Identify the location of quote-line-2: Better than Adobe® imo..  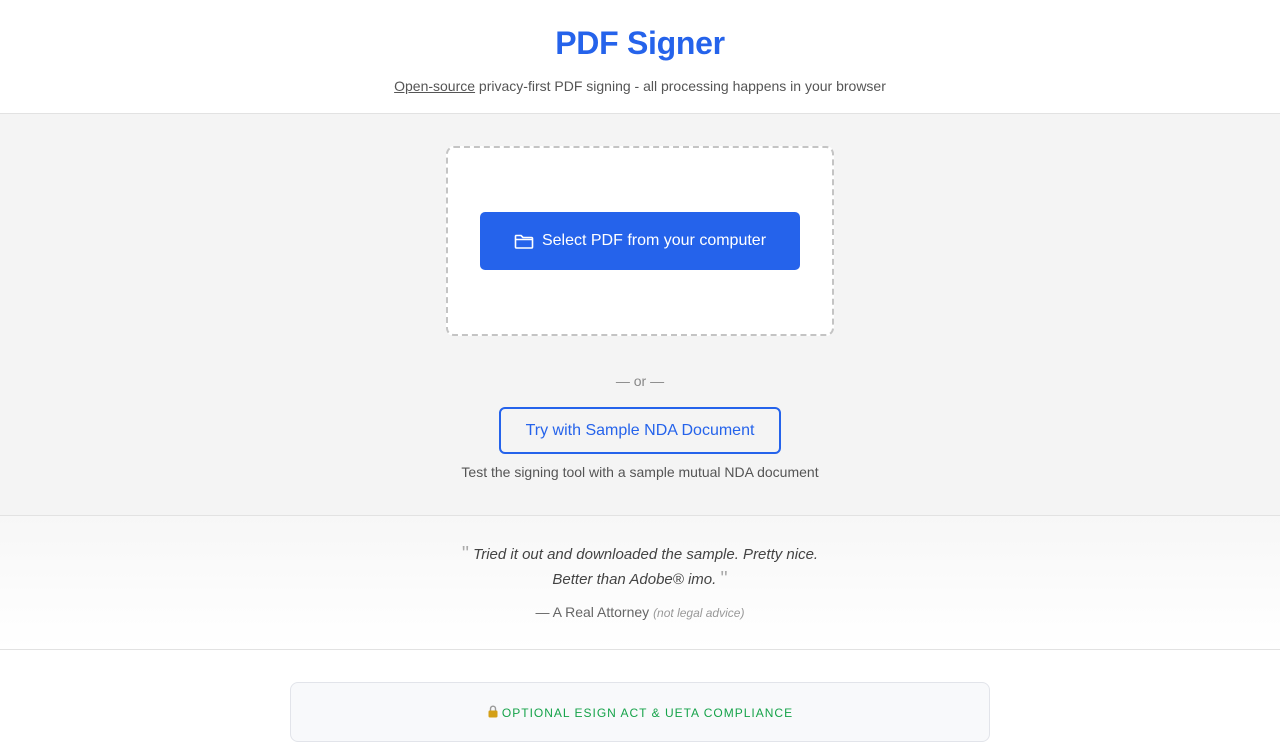
(634, 579).